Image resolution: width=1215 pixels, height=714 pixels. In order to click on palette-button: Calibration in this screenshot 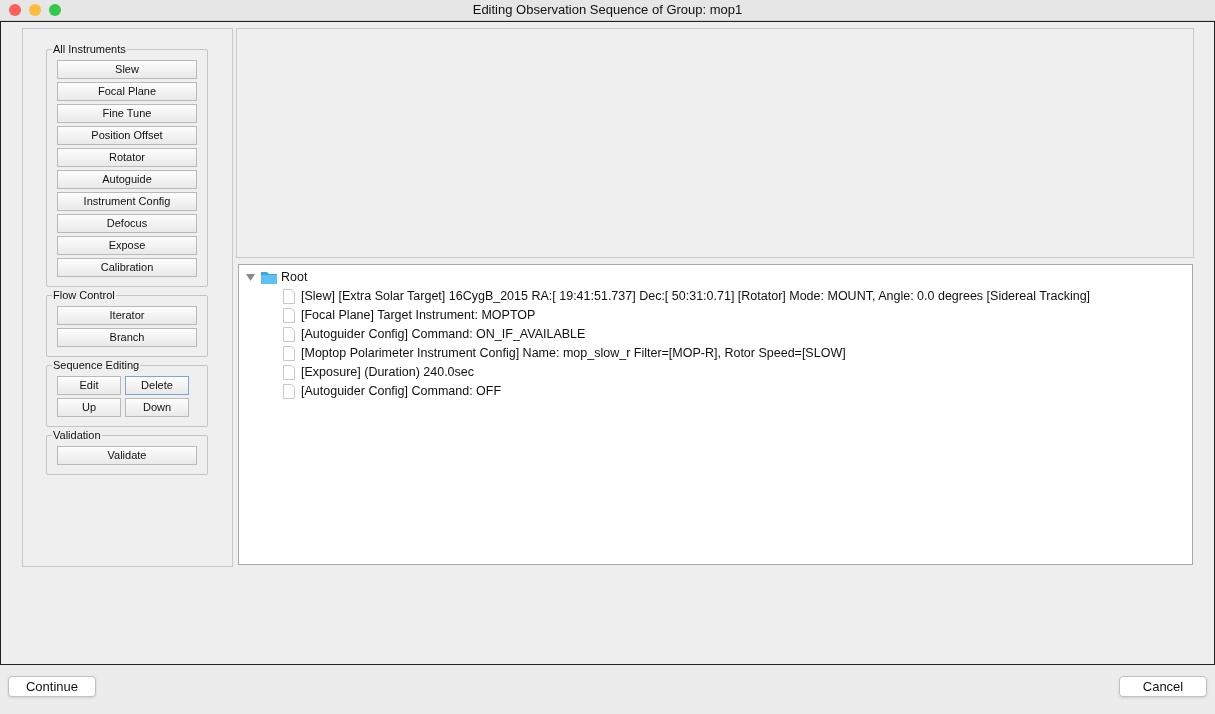, I will do `click(127, 267)`.